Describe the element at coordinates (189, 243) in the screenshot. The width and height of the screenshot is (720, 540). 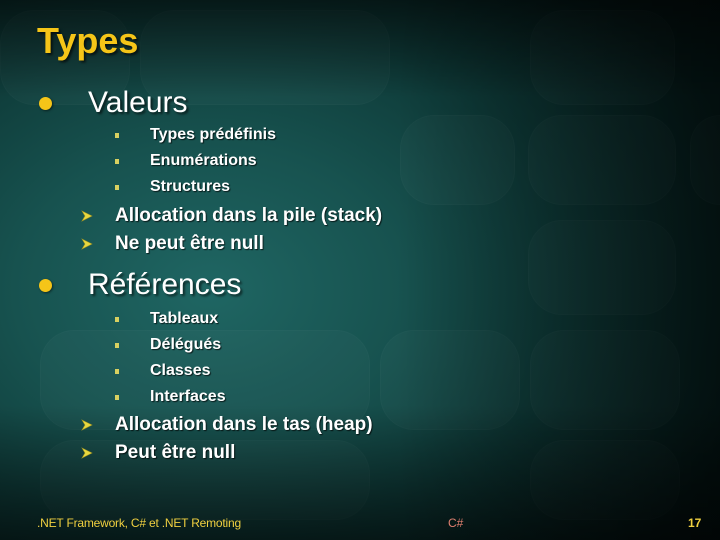
I see `property-label: Ne peut être null` at that location.